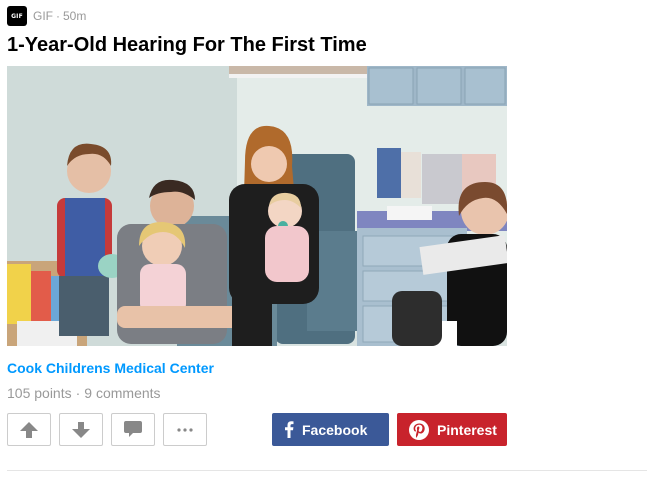 This screenshot has height=486, width=659. I want to click on comment-button, so click(133, 429).